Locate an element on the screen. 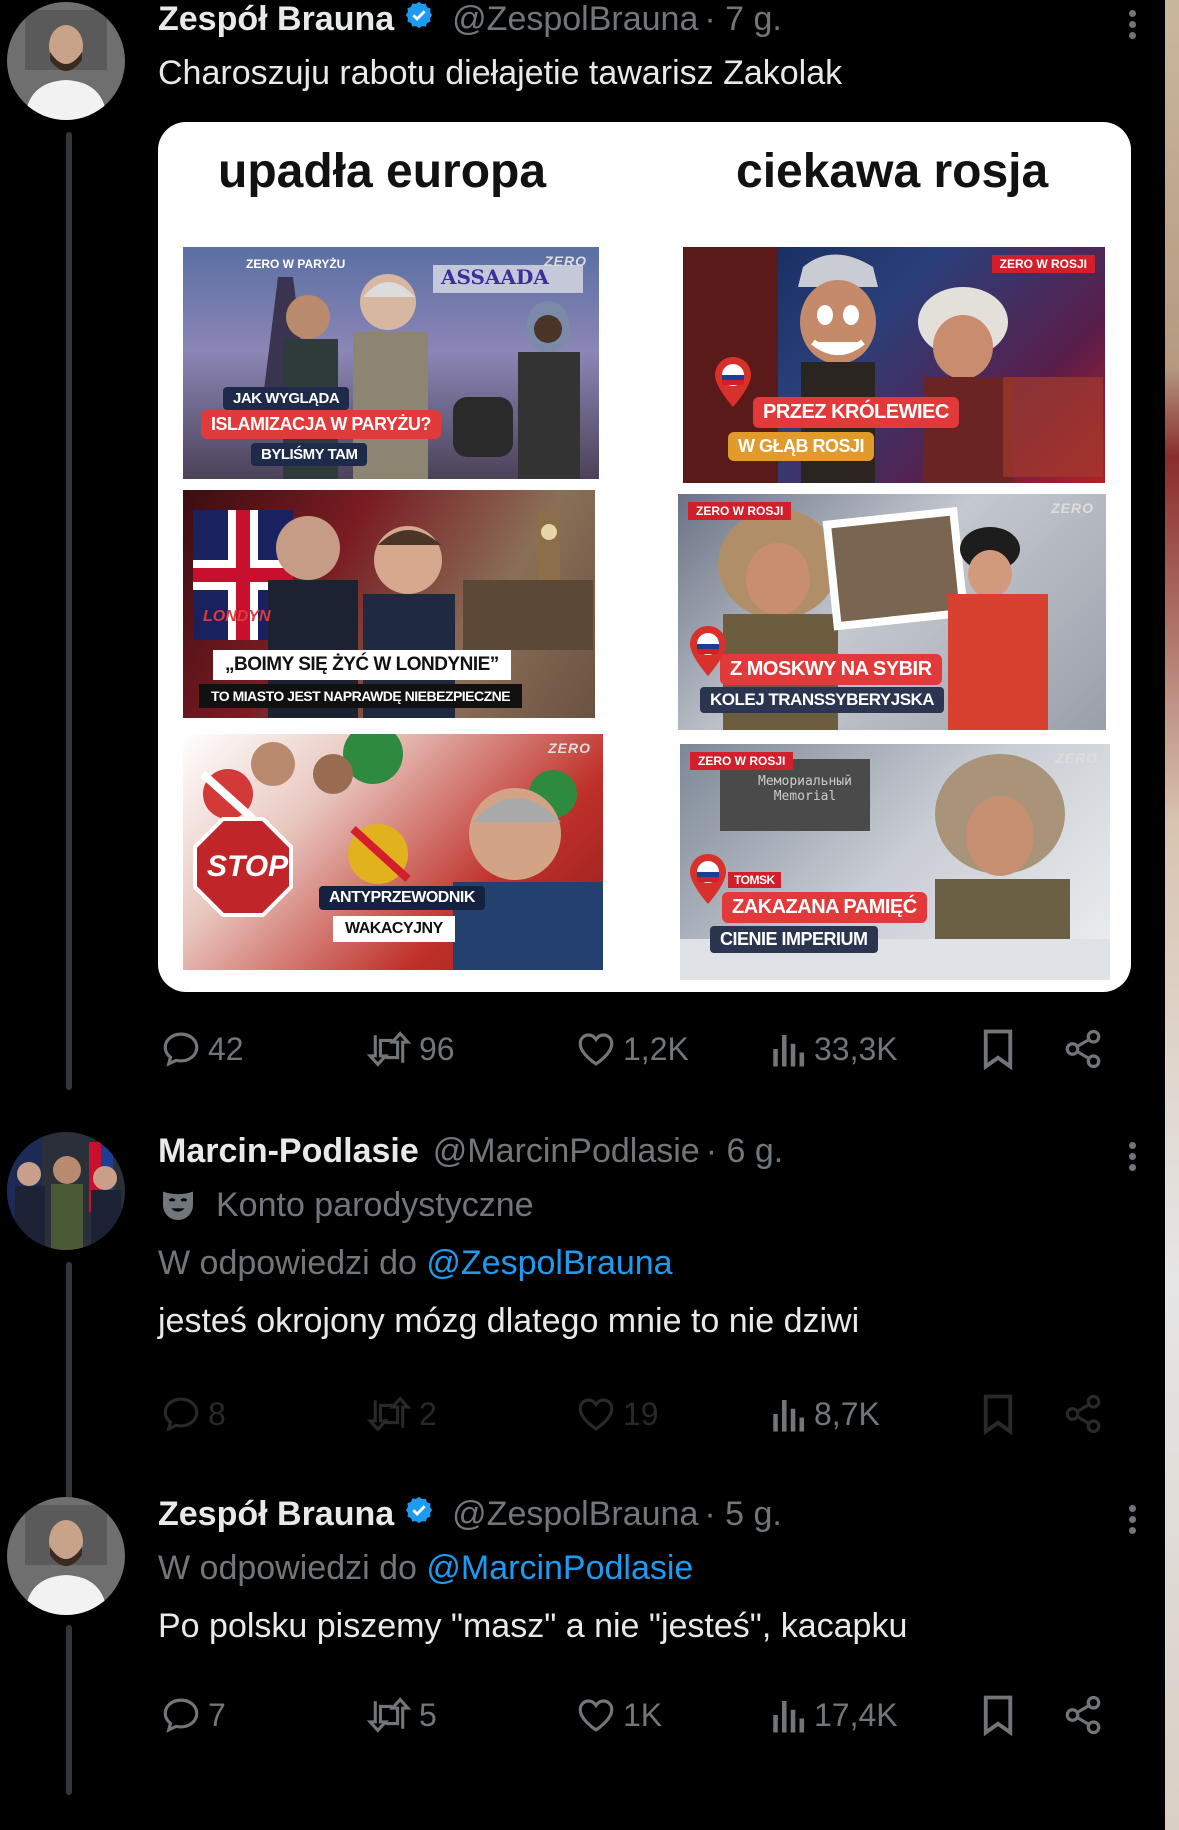 This screenshot has height=1830, width=1179. tweet-header: Zespół Brauna @ZespolBrauna · 5 g. is located at coordinates (648, 1514).